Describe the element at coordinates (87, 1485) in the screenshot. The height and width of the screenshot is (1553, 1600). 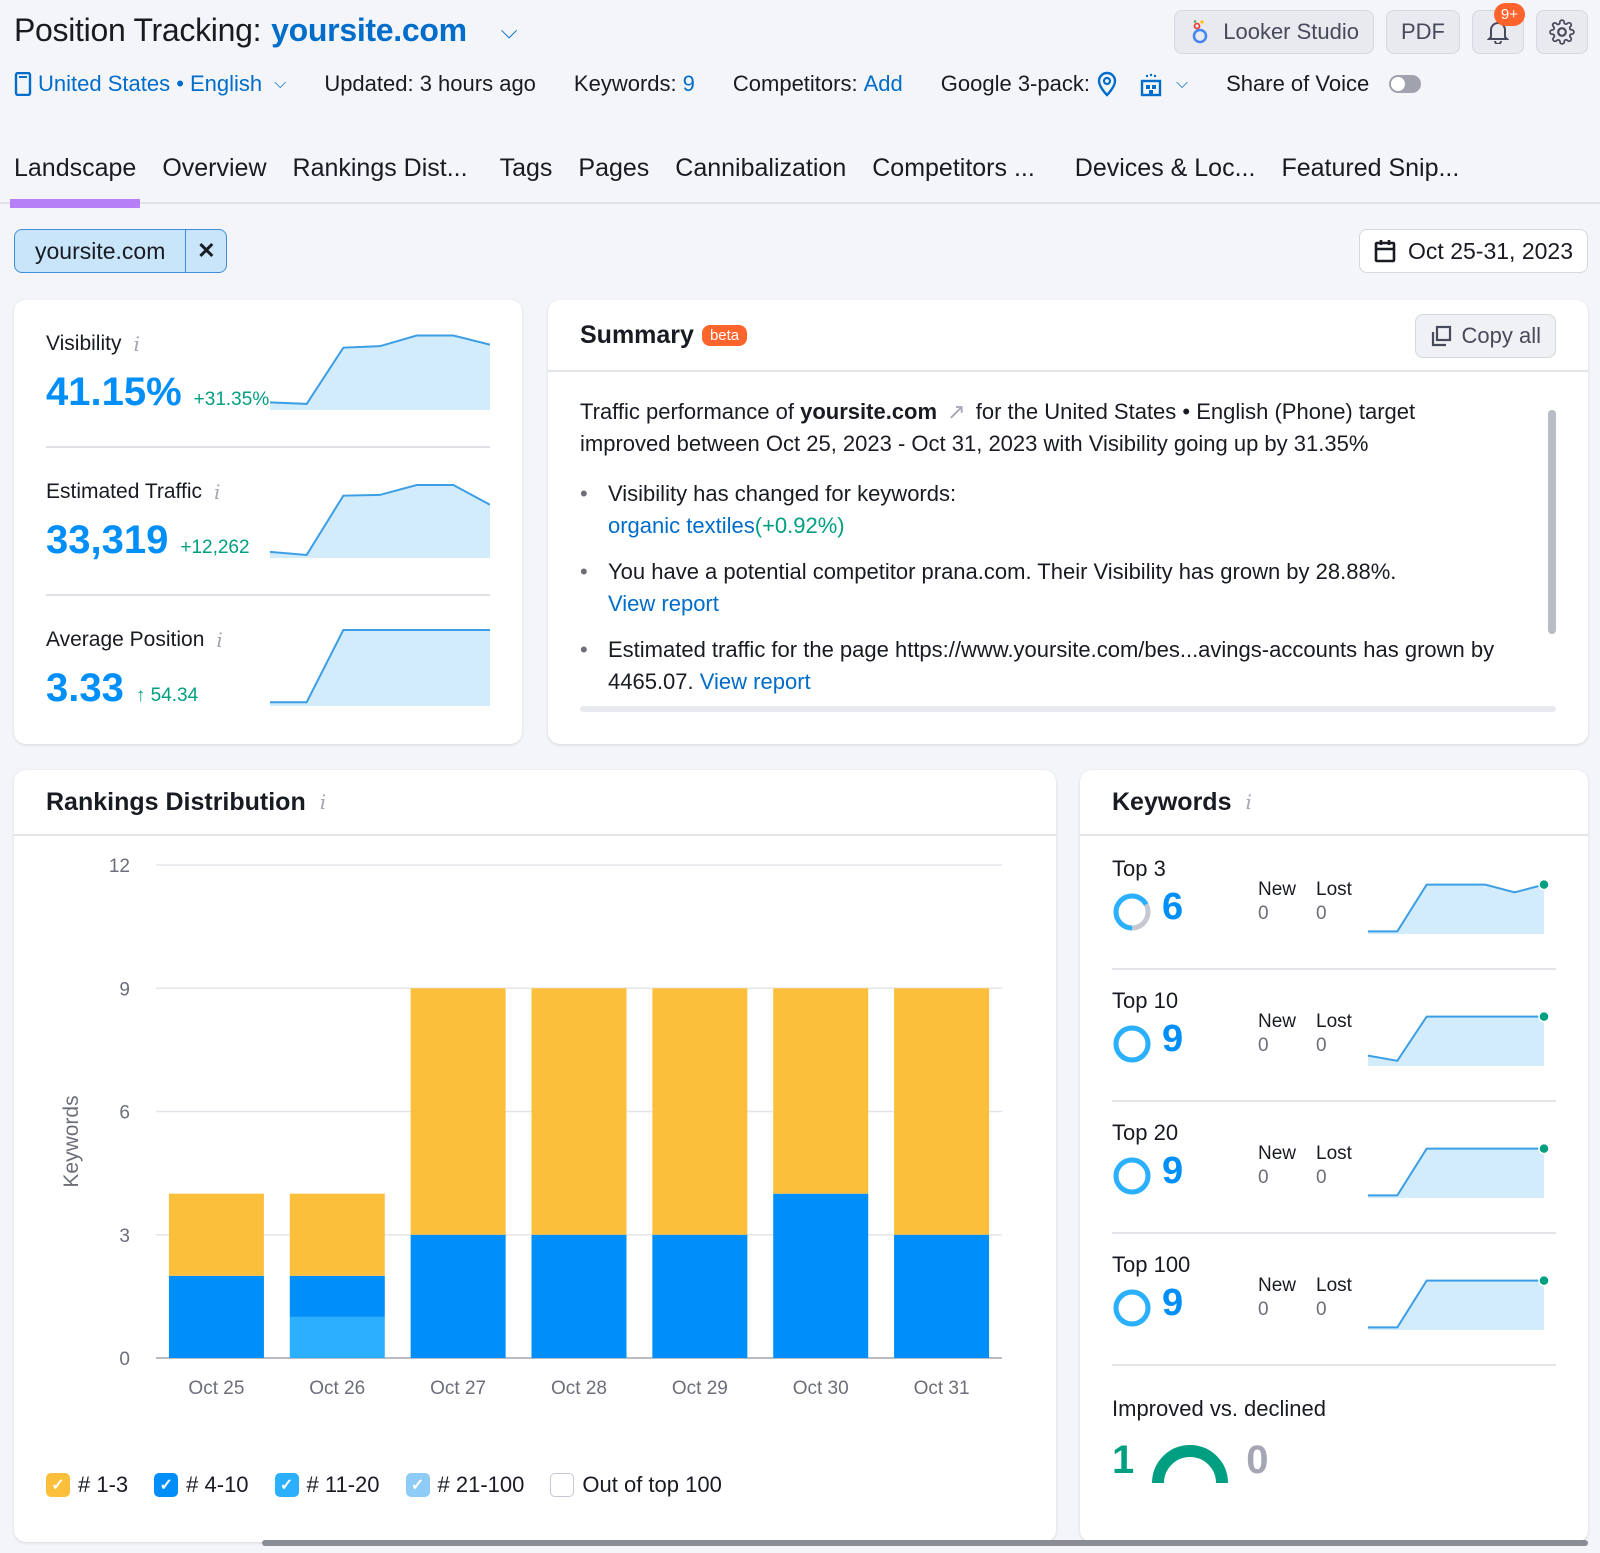
I see `legend-item-1-3: ✓ # 1-3` at that location.